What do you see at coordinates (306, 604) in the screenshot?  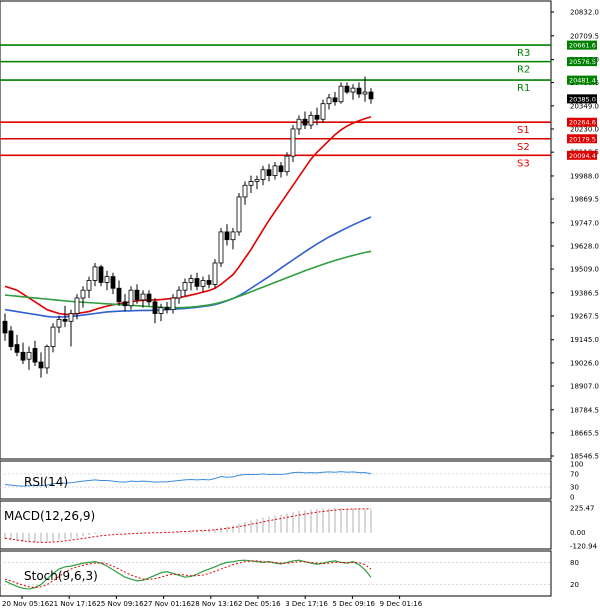 I see `time-tick-label: 3 Dec 17:16` at bounding box center [306, 604].